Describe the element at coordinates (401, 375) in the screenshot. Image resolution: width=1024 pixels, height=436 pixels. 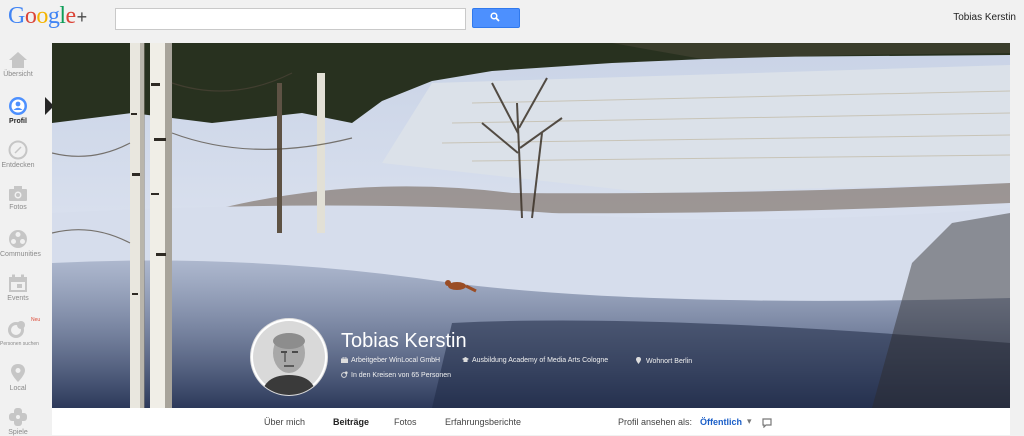
I see `circles-text: In den Kreisen von 65 Personen` at that location.